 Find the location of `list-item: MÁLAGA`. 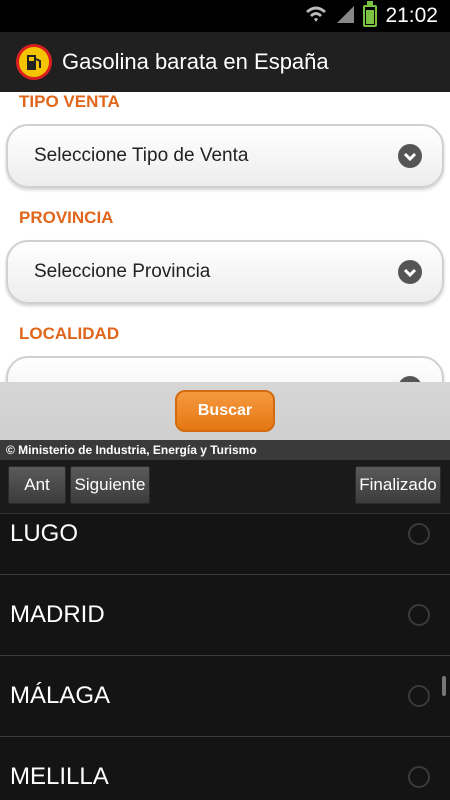

list-item: MÁLAGA is located at coordinates (225, 696).